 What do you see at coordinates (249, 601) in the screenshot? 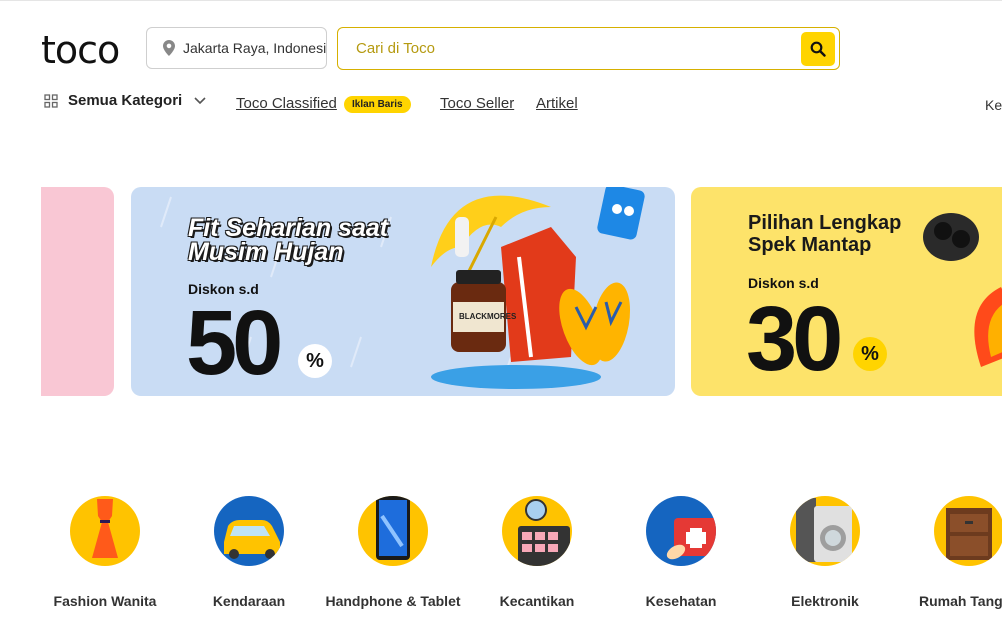
I see `category-label: Kendaraan` at bounding box center [249, 601].